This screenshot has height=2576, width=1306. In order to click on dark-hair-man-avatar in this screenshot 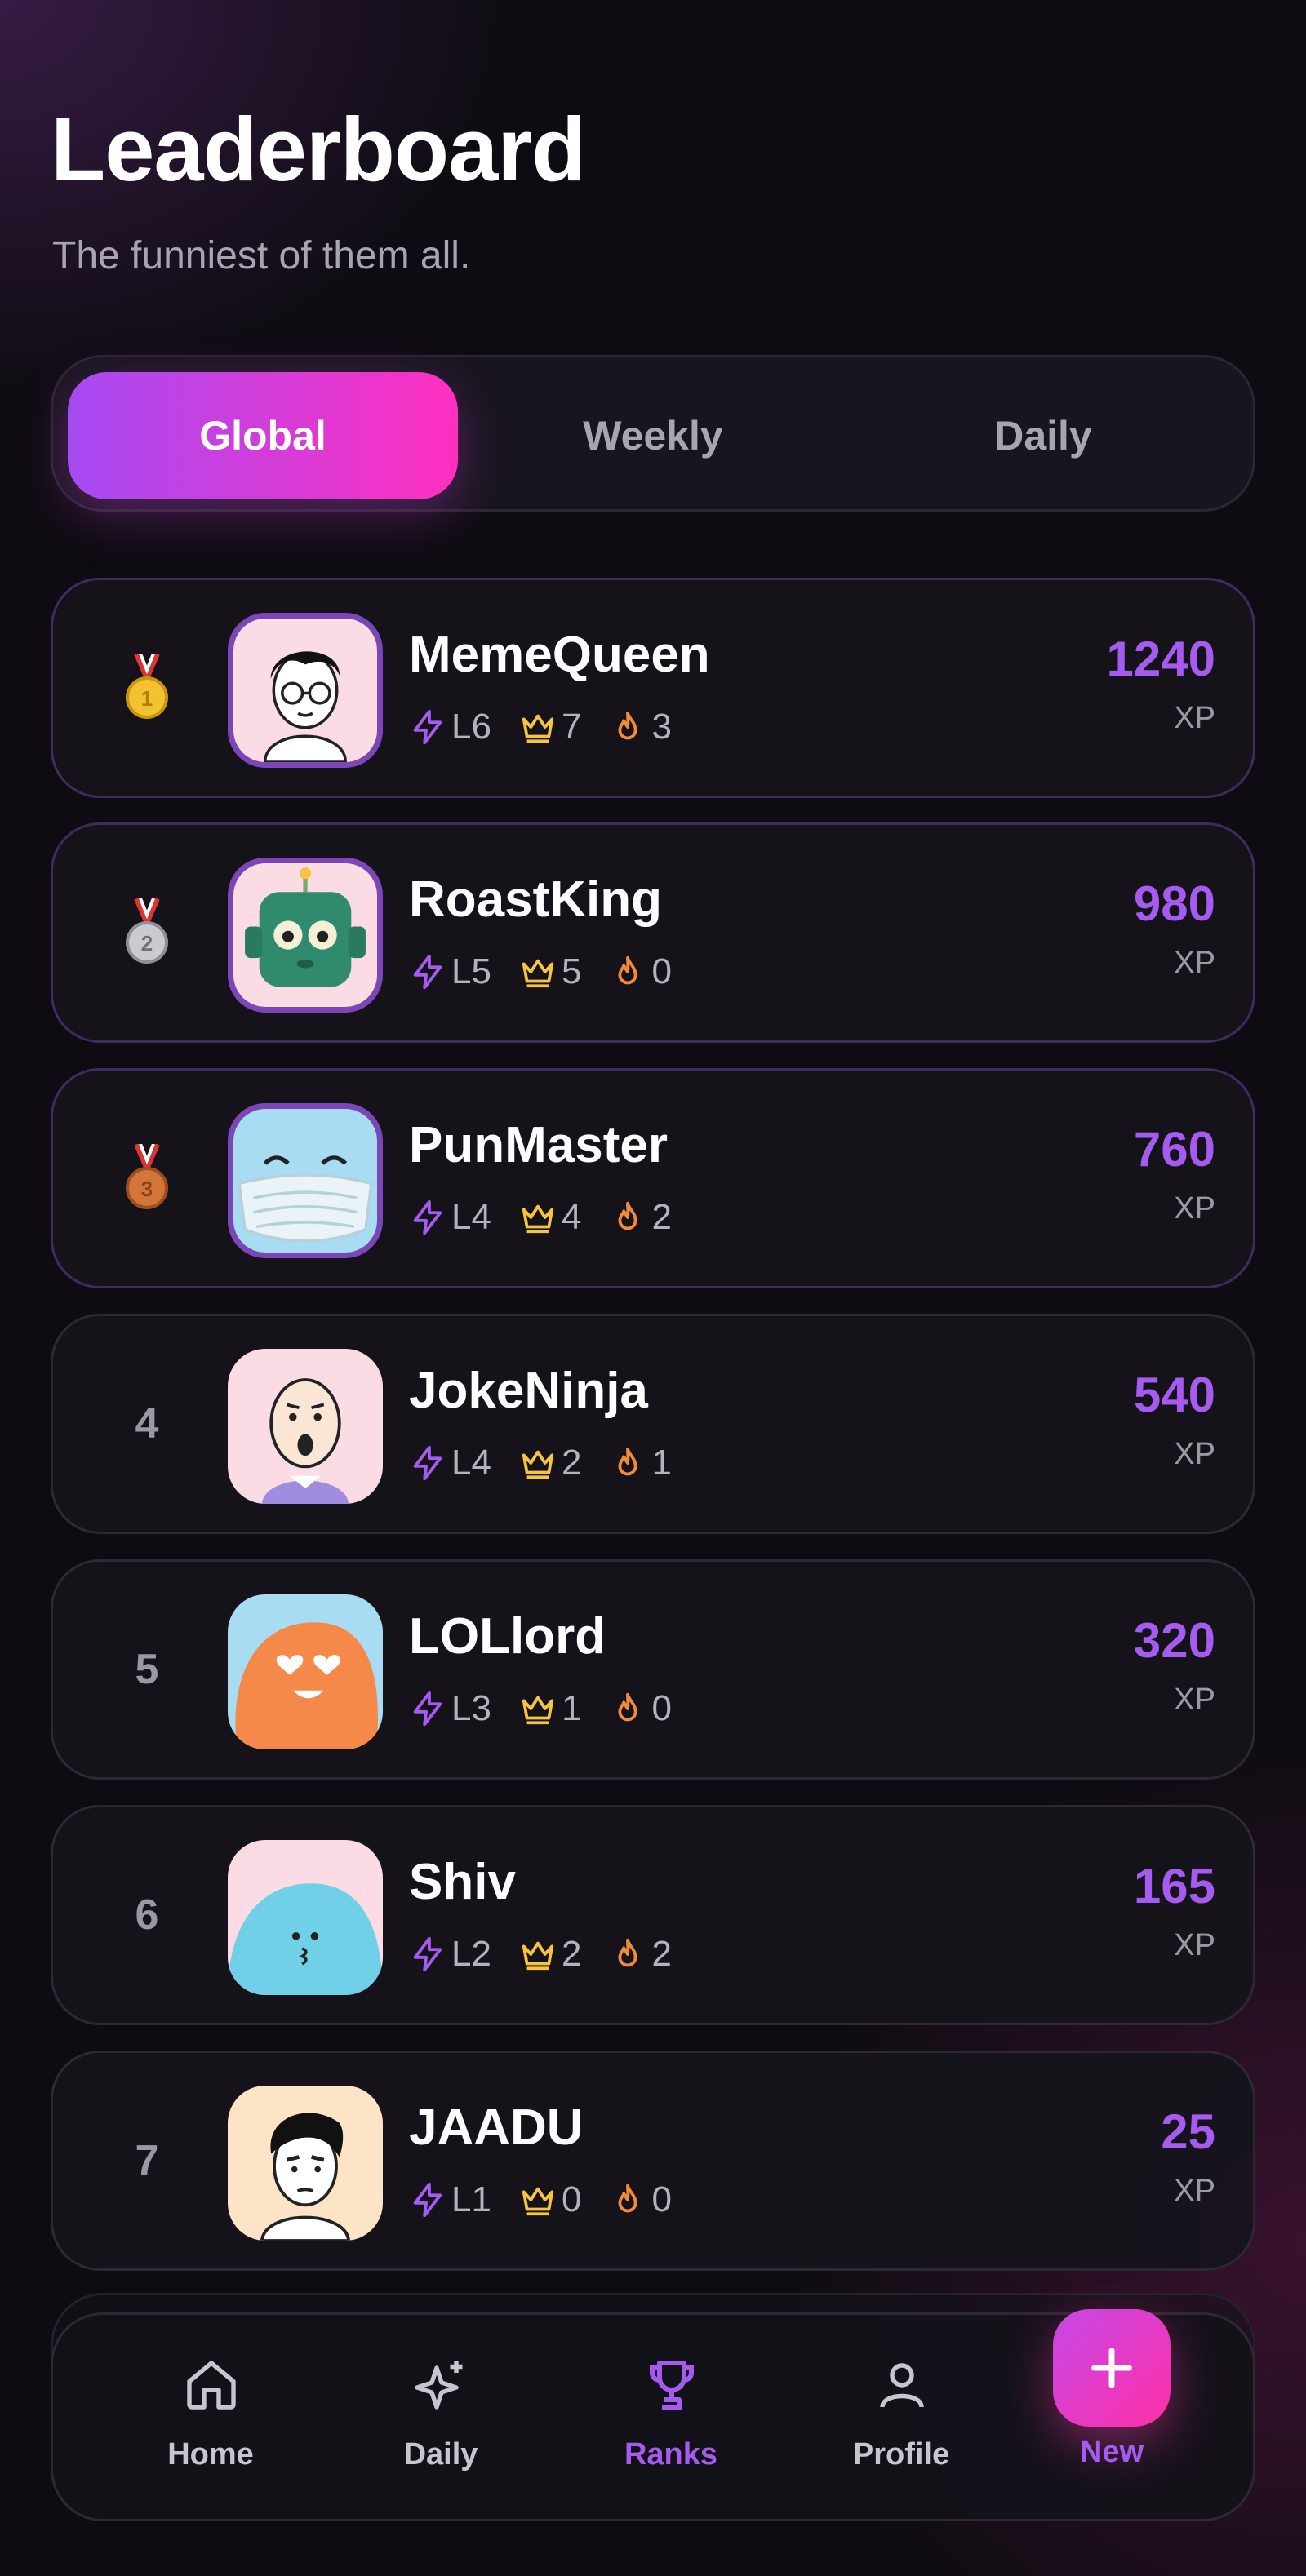, I will do `click(305, 2163)`.